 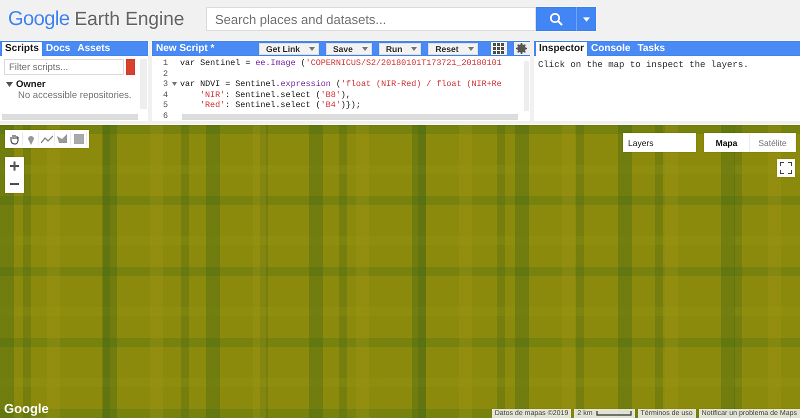 I want to click on hand-icon, so click(x=14, y=139).